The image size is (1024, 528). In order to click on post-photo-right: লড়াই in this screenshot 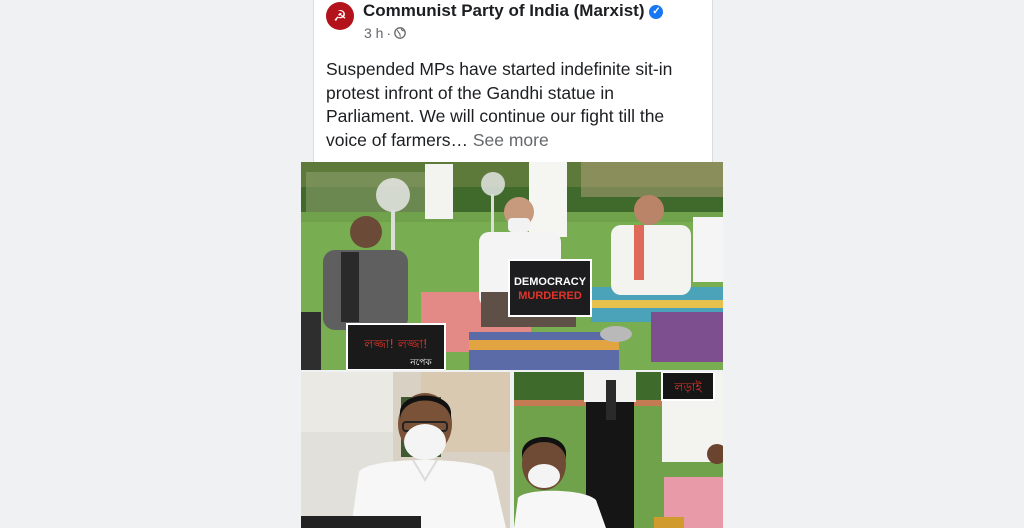, I will do `click(618, 450)`.